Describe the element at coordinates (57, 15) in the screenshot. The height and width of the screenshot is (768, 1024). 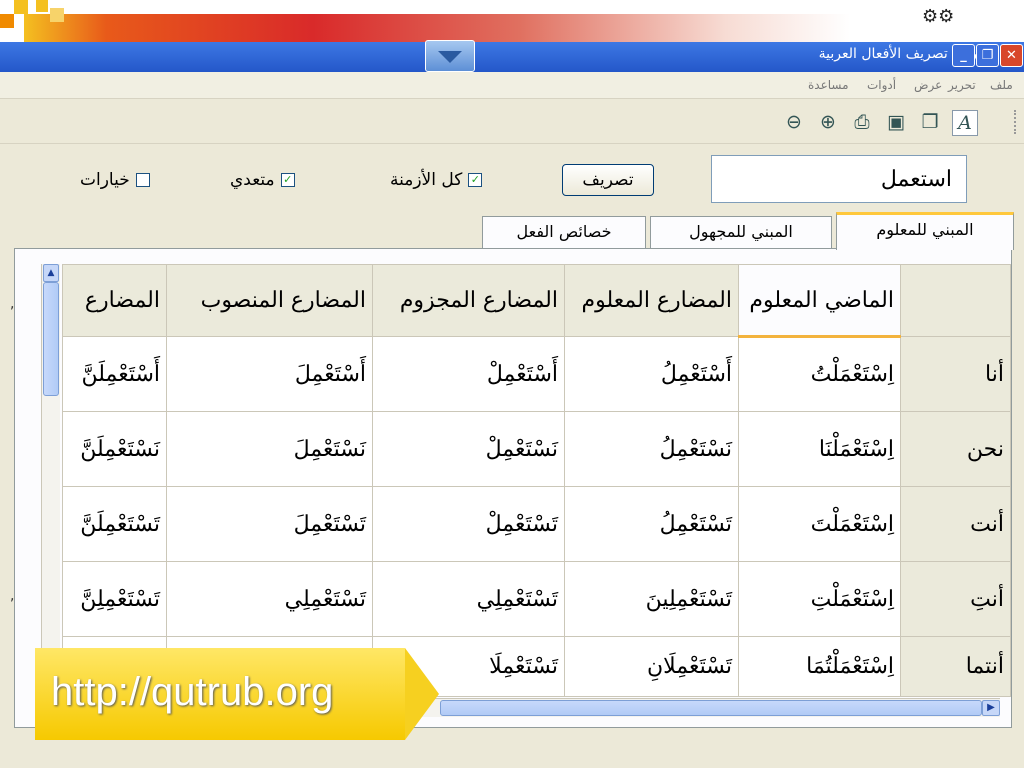
I see `light-yellow-square` at that location.